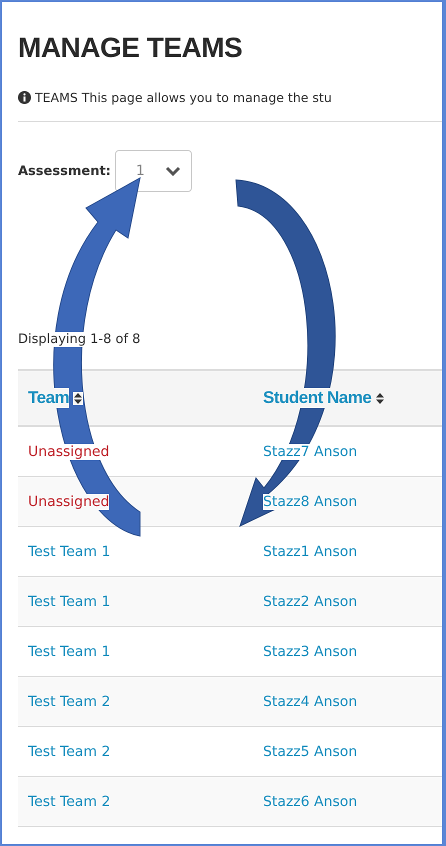  I want to click on column-heading: Student Name, so click(317, 398).